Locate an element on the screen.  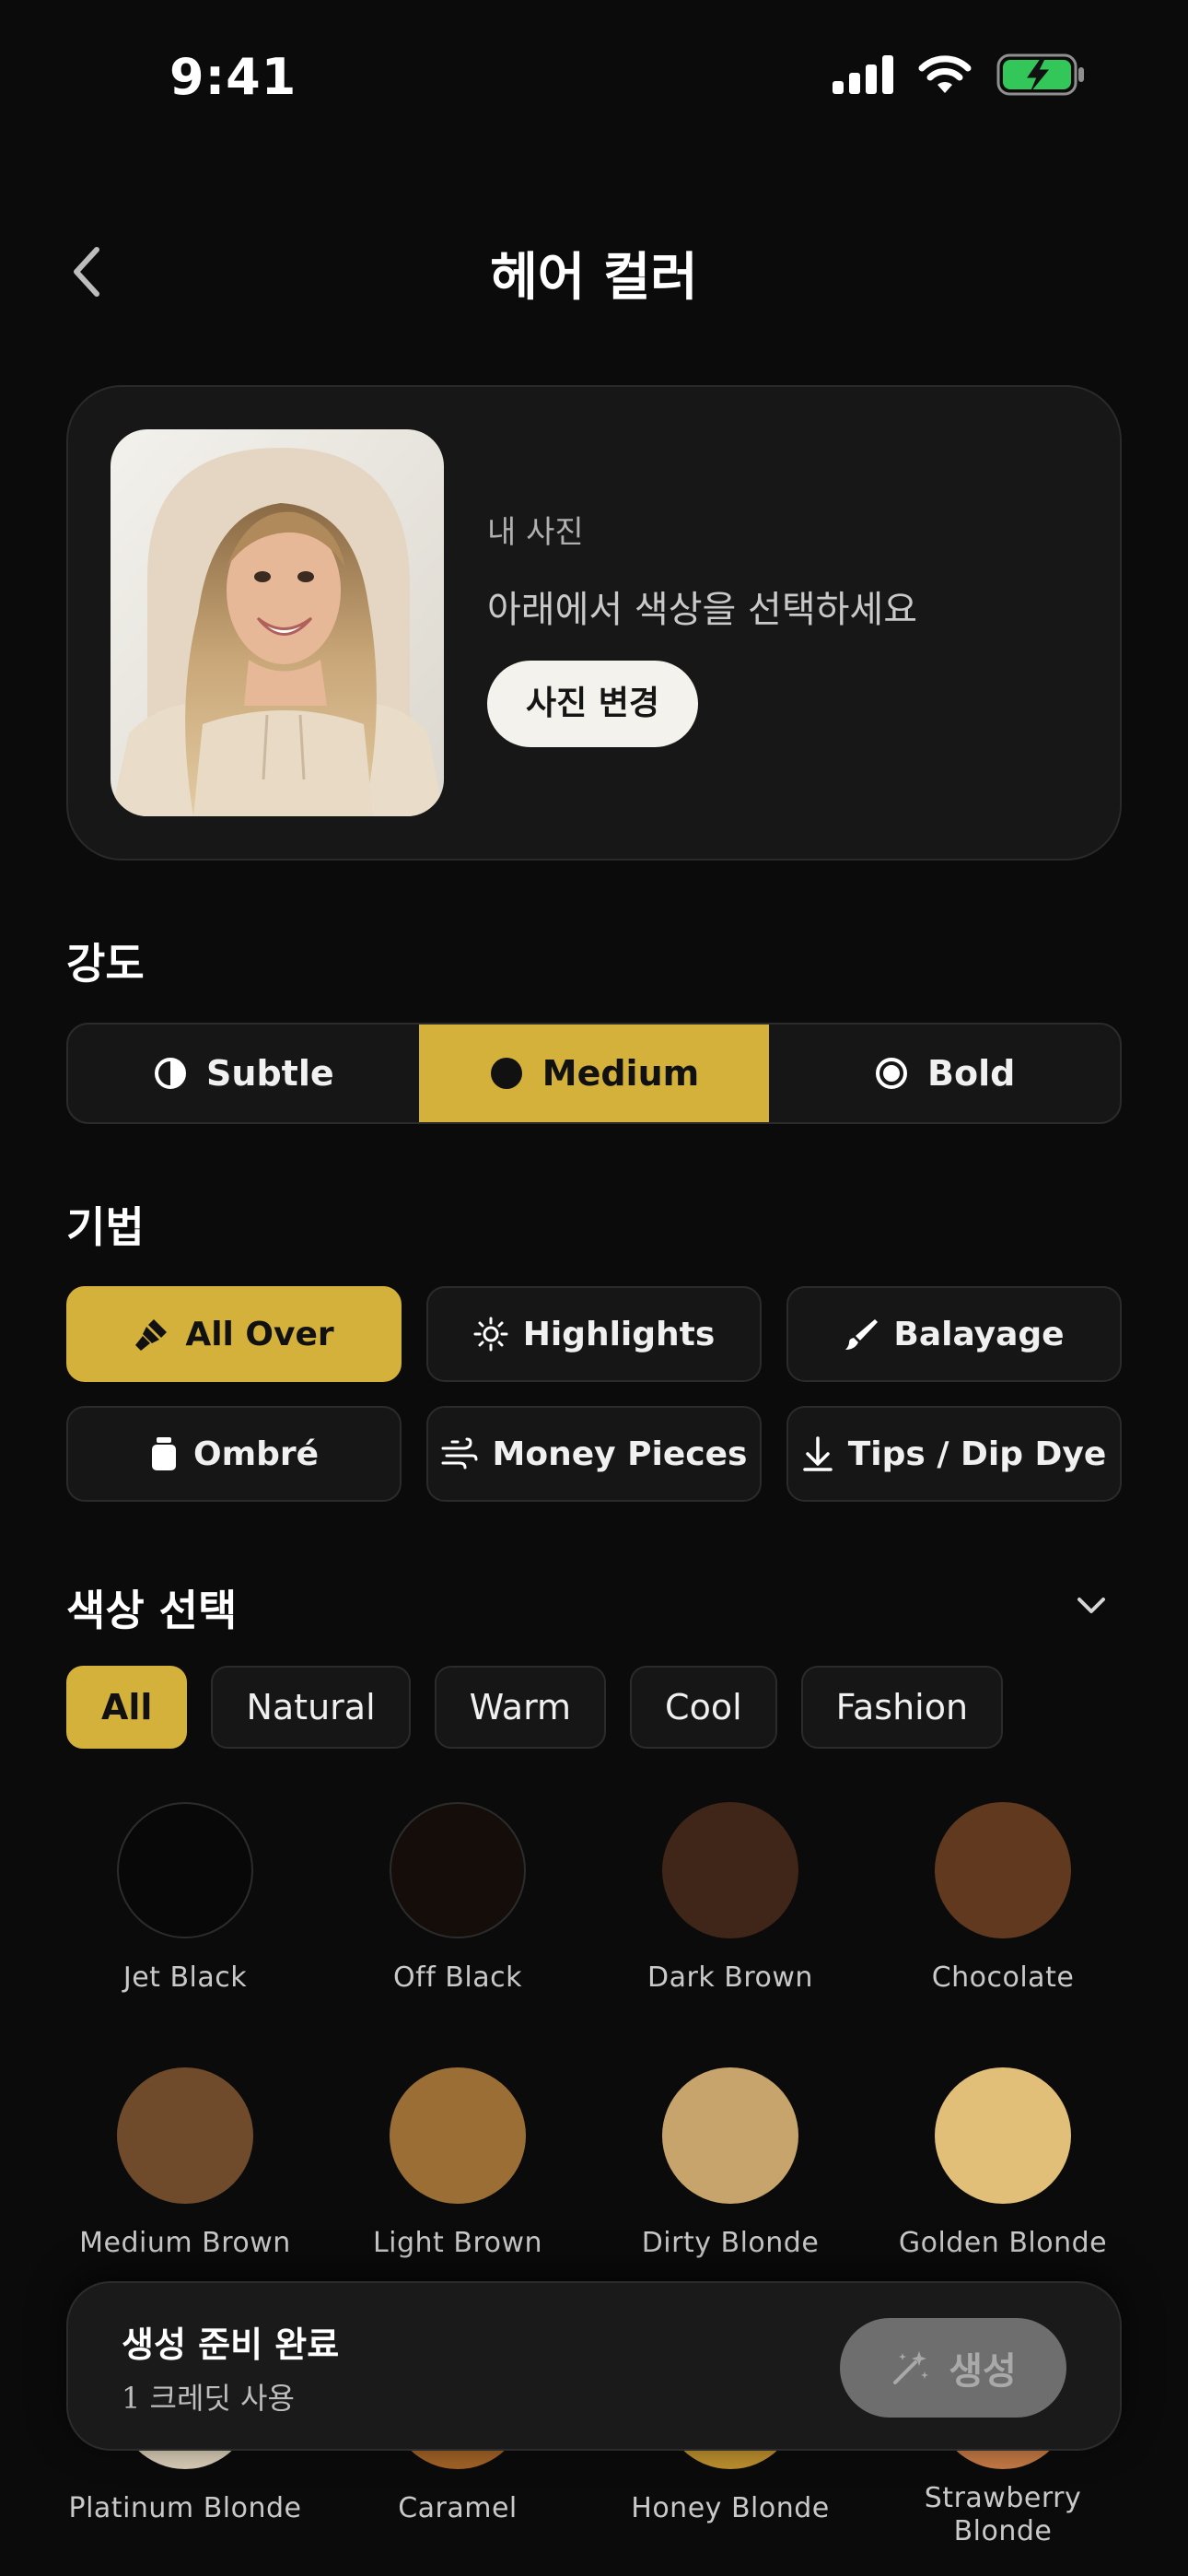
intensity-subtle: Subtle is located at coordinates (243, 1073).